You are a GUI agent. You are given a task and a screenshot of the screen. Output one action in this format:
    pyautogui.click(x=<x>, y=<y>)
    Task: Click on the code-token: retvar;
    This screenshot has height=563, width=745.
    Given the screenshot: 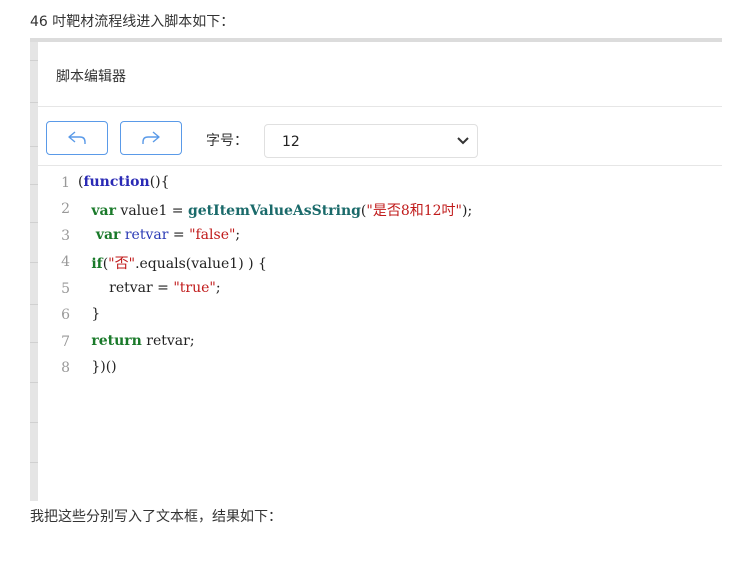 What is the action you would take?
    pyautogui.click(x=168, y=341)
    